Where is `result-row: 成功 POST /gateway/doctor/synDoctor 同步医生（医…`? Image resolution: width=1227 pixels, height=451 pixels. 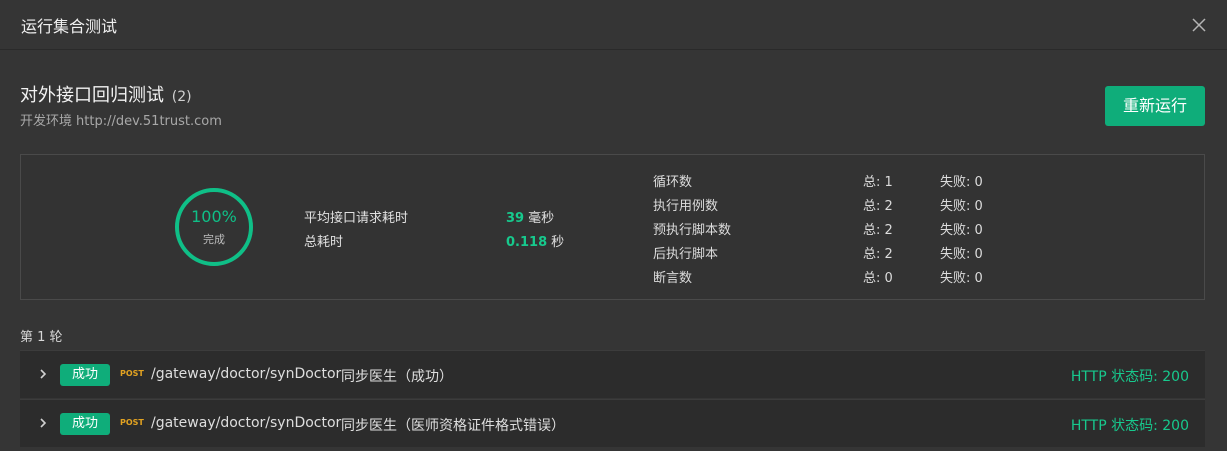 result-row: 成功 POST /gateway/doctor/synDoctor 同步医生（医… is located at coordinates (612, 423).